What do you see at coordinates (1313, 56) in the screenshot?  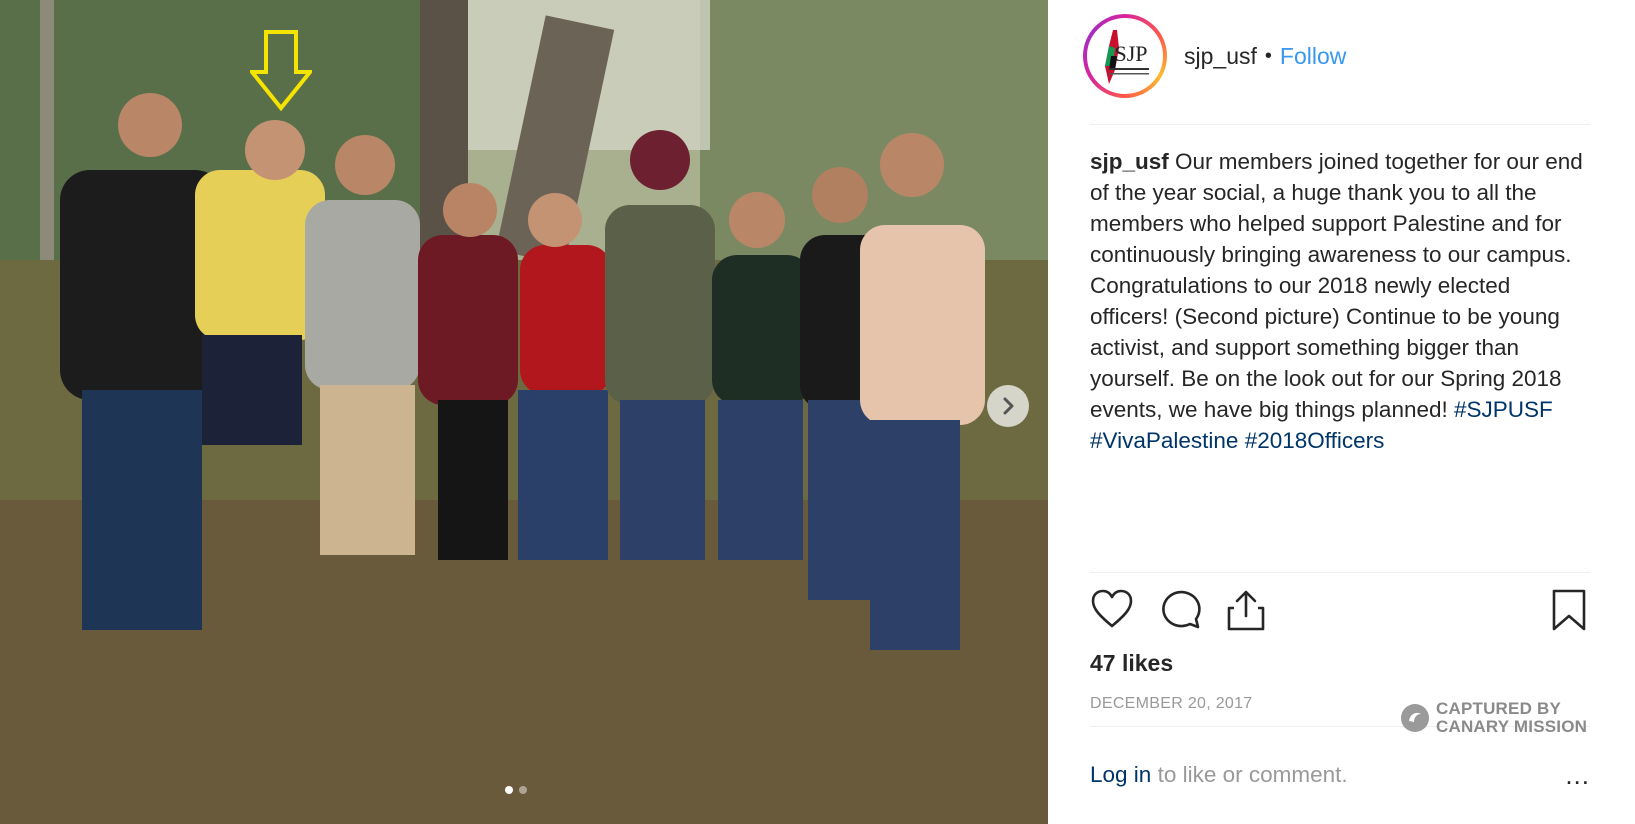 I see `follow-button: Follow` at bounding box center [1313, 56].